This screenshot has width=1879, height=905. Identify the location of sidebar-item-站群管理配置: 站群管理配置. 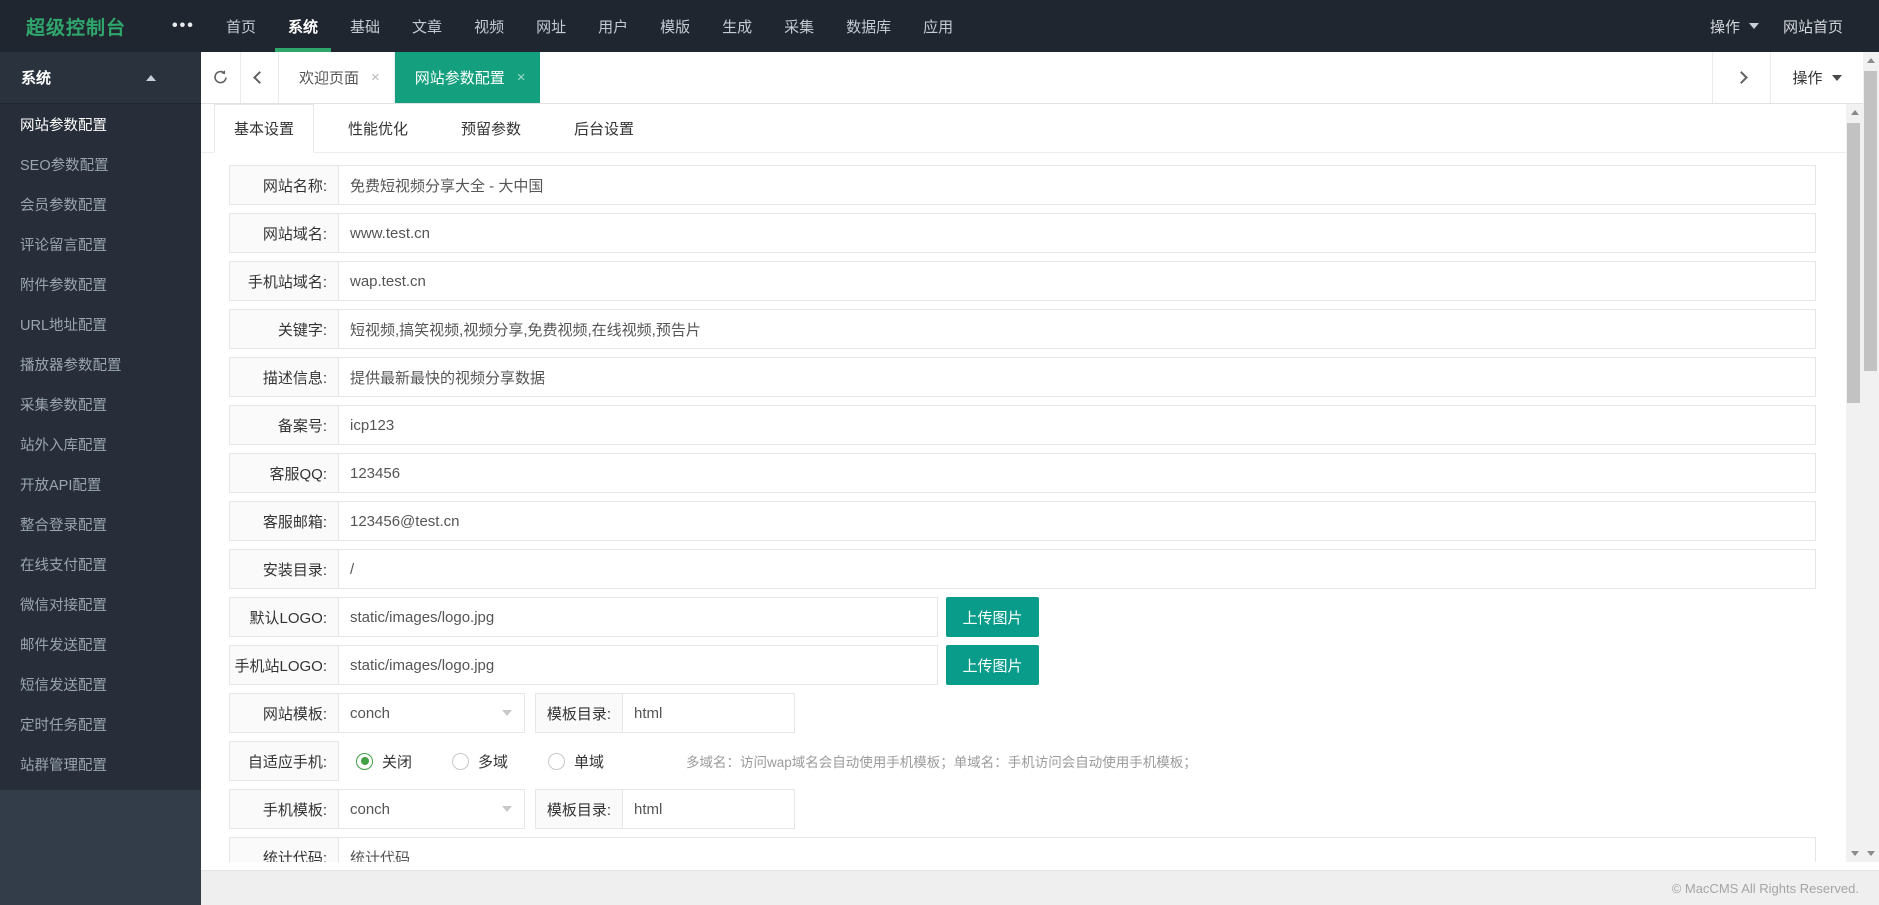
(100, 764).